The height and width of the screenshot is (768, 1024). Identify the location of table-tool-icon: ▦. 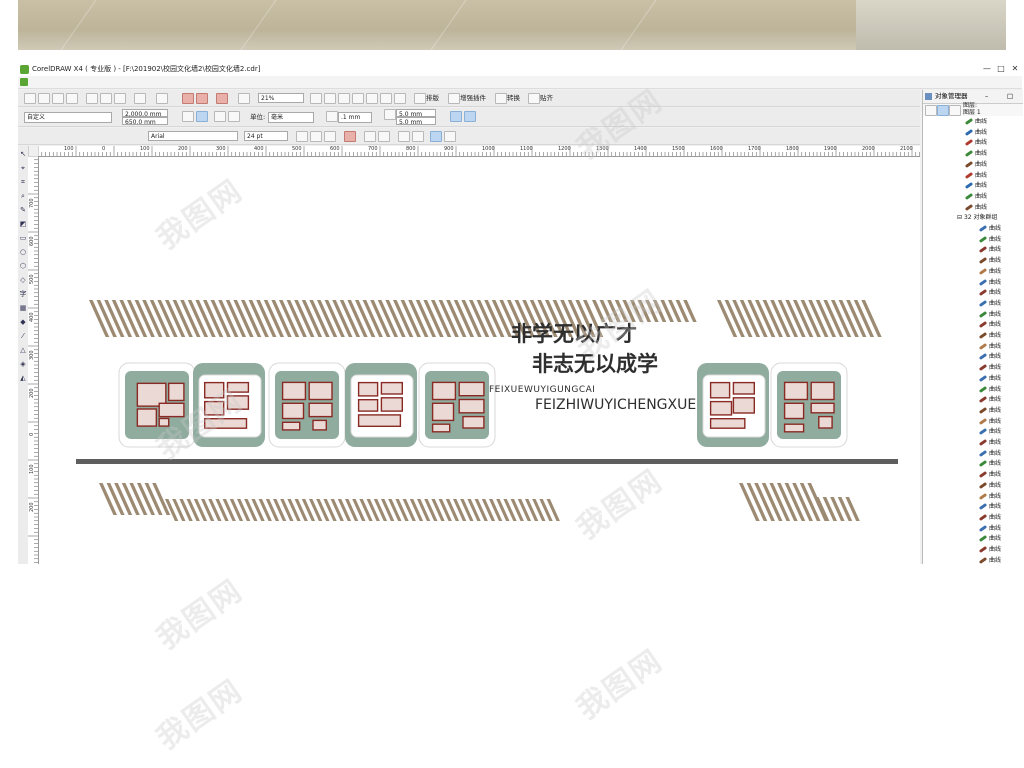
(23, 308).